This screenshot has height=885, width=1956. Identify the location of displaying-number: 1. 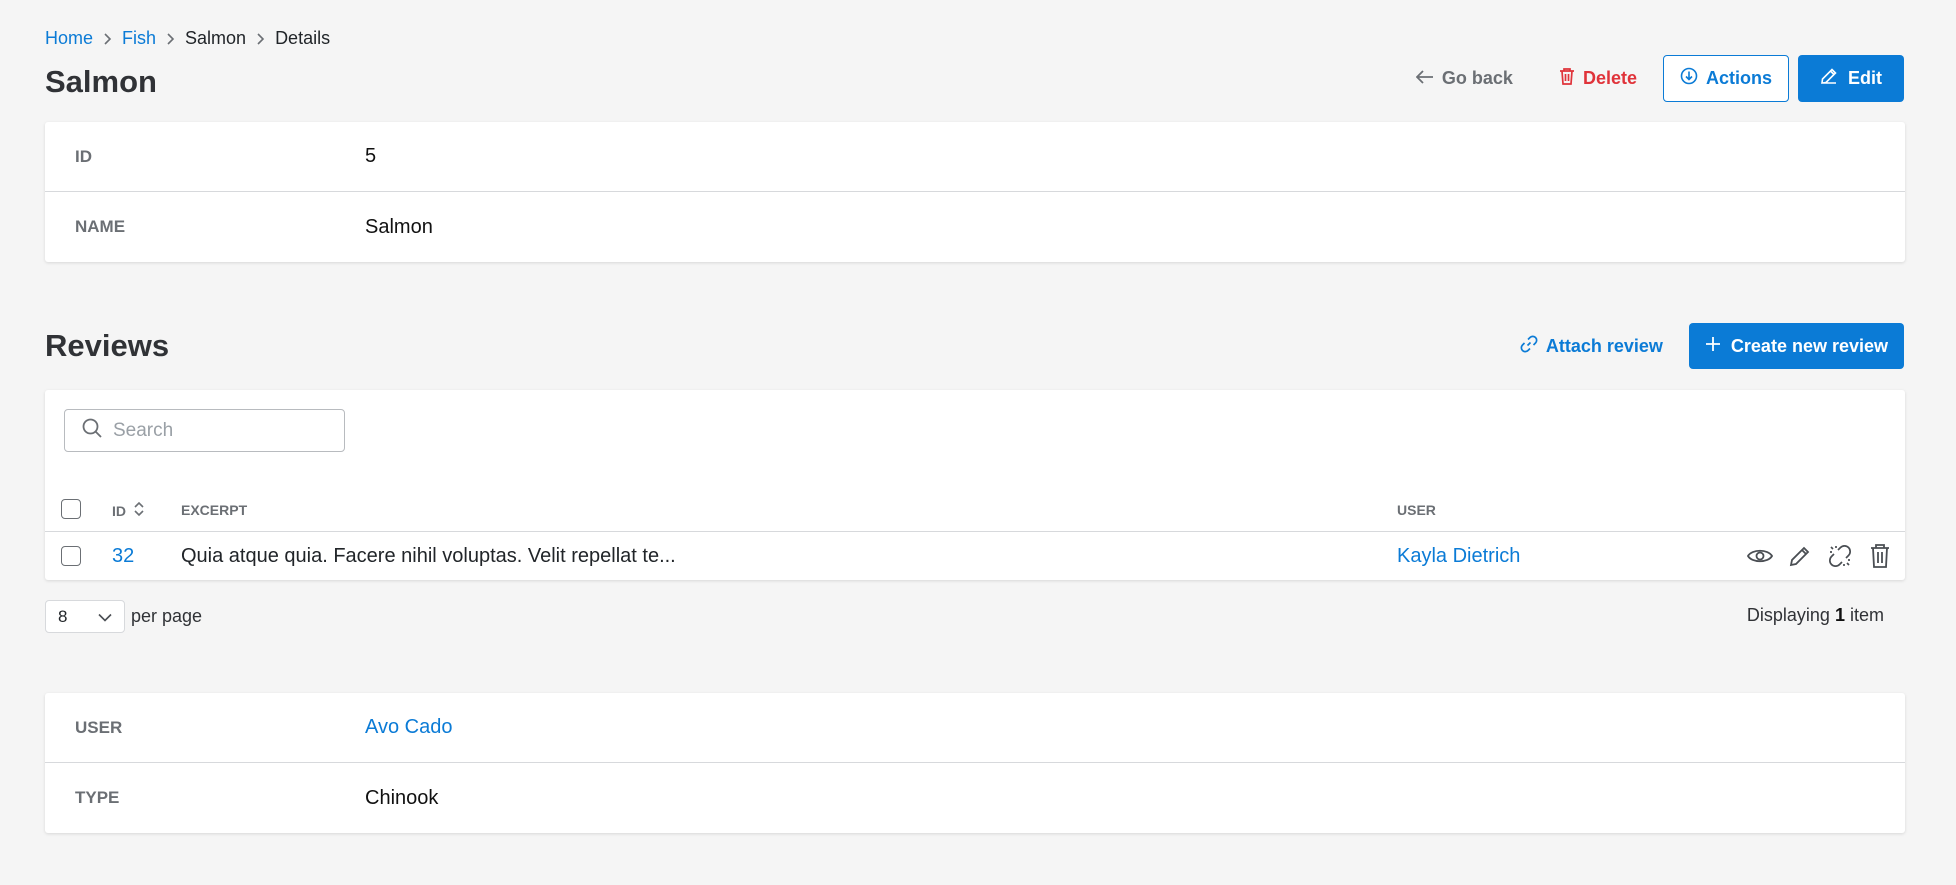
(1839, 615).